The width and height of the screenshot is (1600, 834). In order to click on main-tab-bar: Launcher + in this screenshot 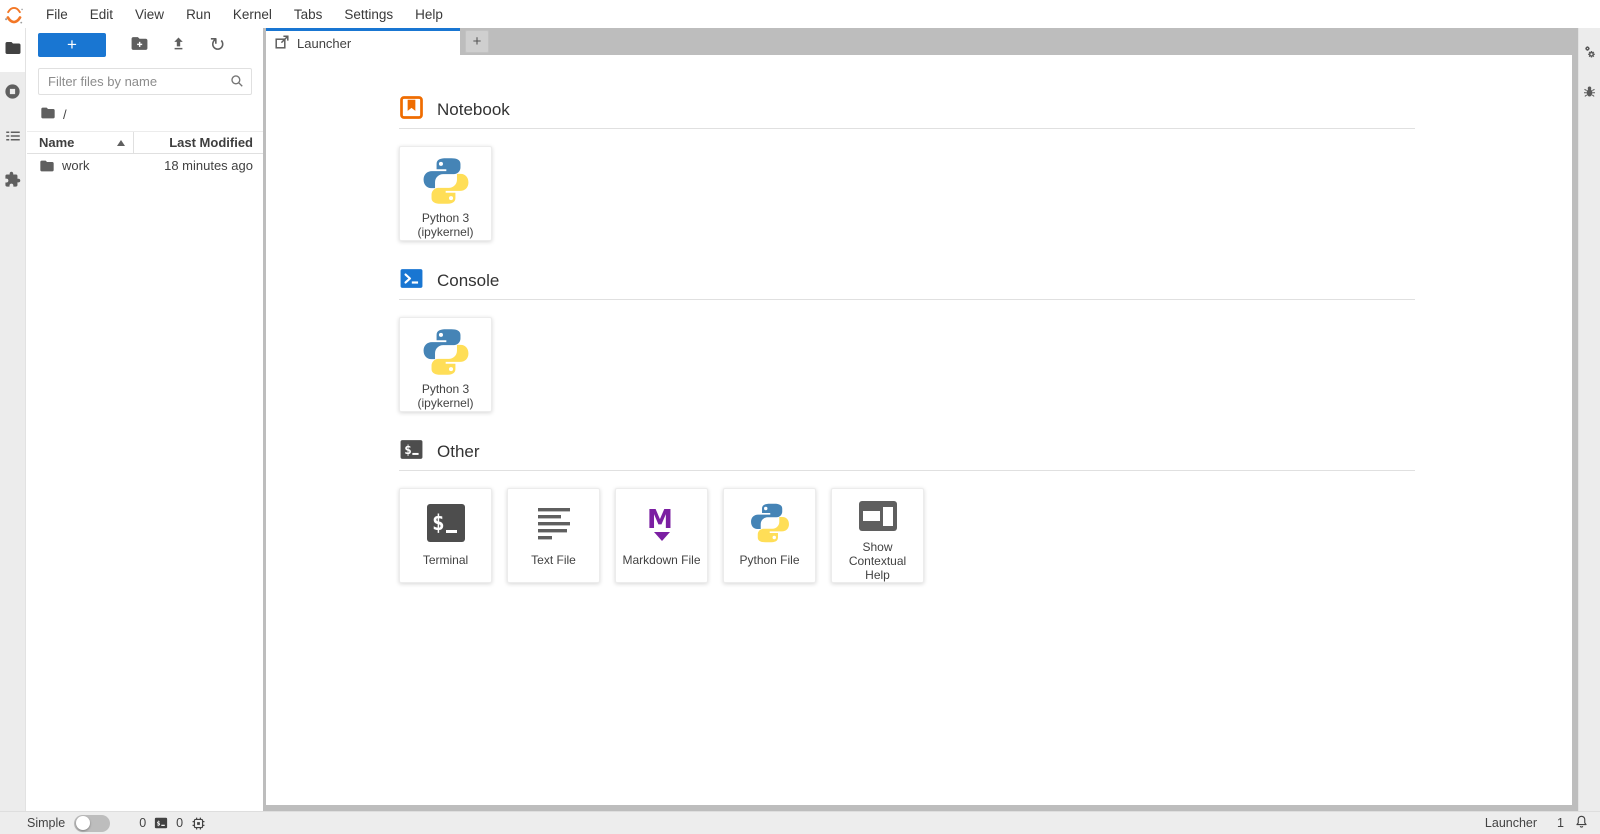, I will do `click(920, 41)`.